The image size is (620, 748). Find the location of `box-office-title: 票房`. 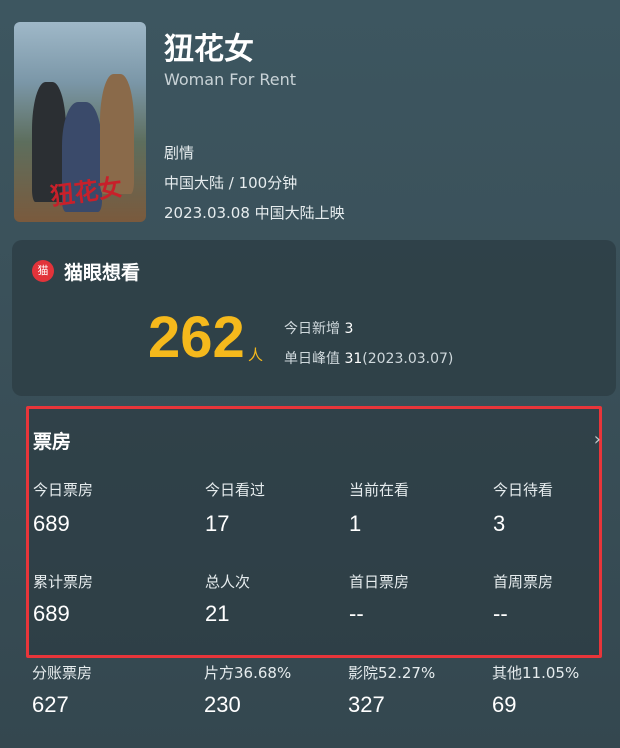

box-office-title: 票房 is located at coordinates (52, 442).